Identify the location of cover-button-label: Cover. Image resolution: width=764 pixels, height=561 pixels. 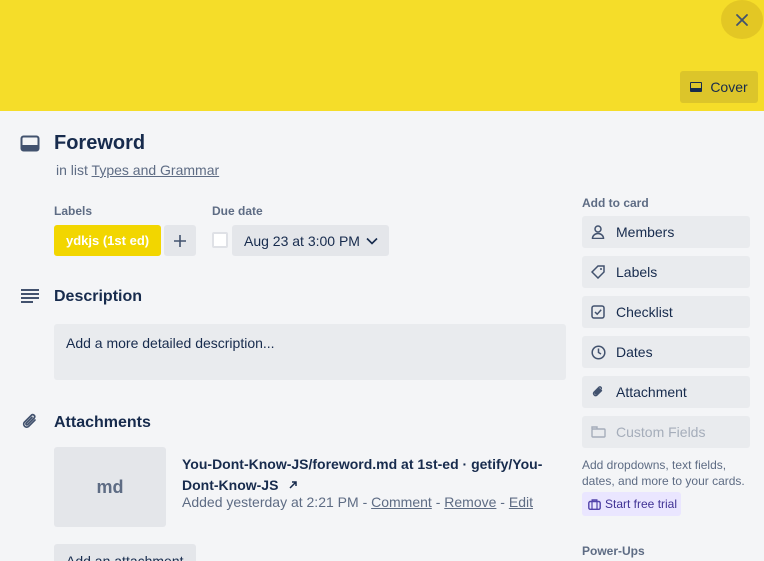
(729, 87).